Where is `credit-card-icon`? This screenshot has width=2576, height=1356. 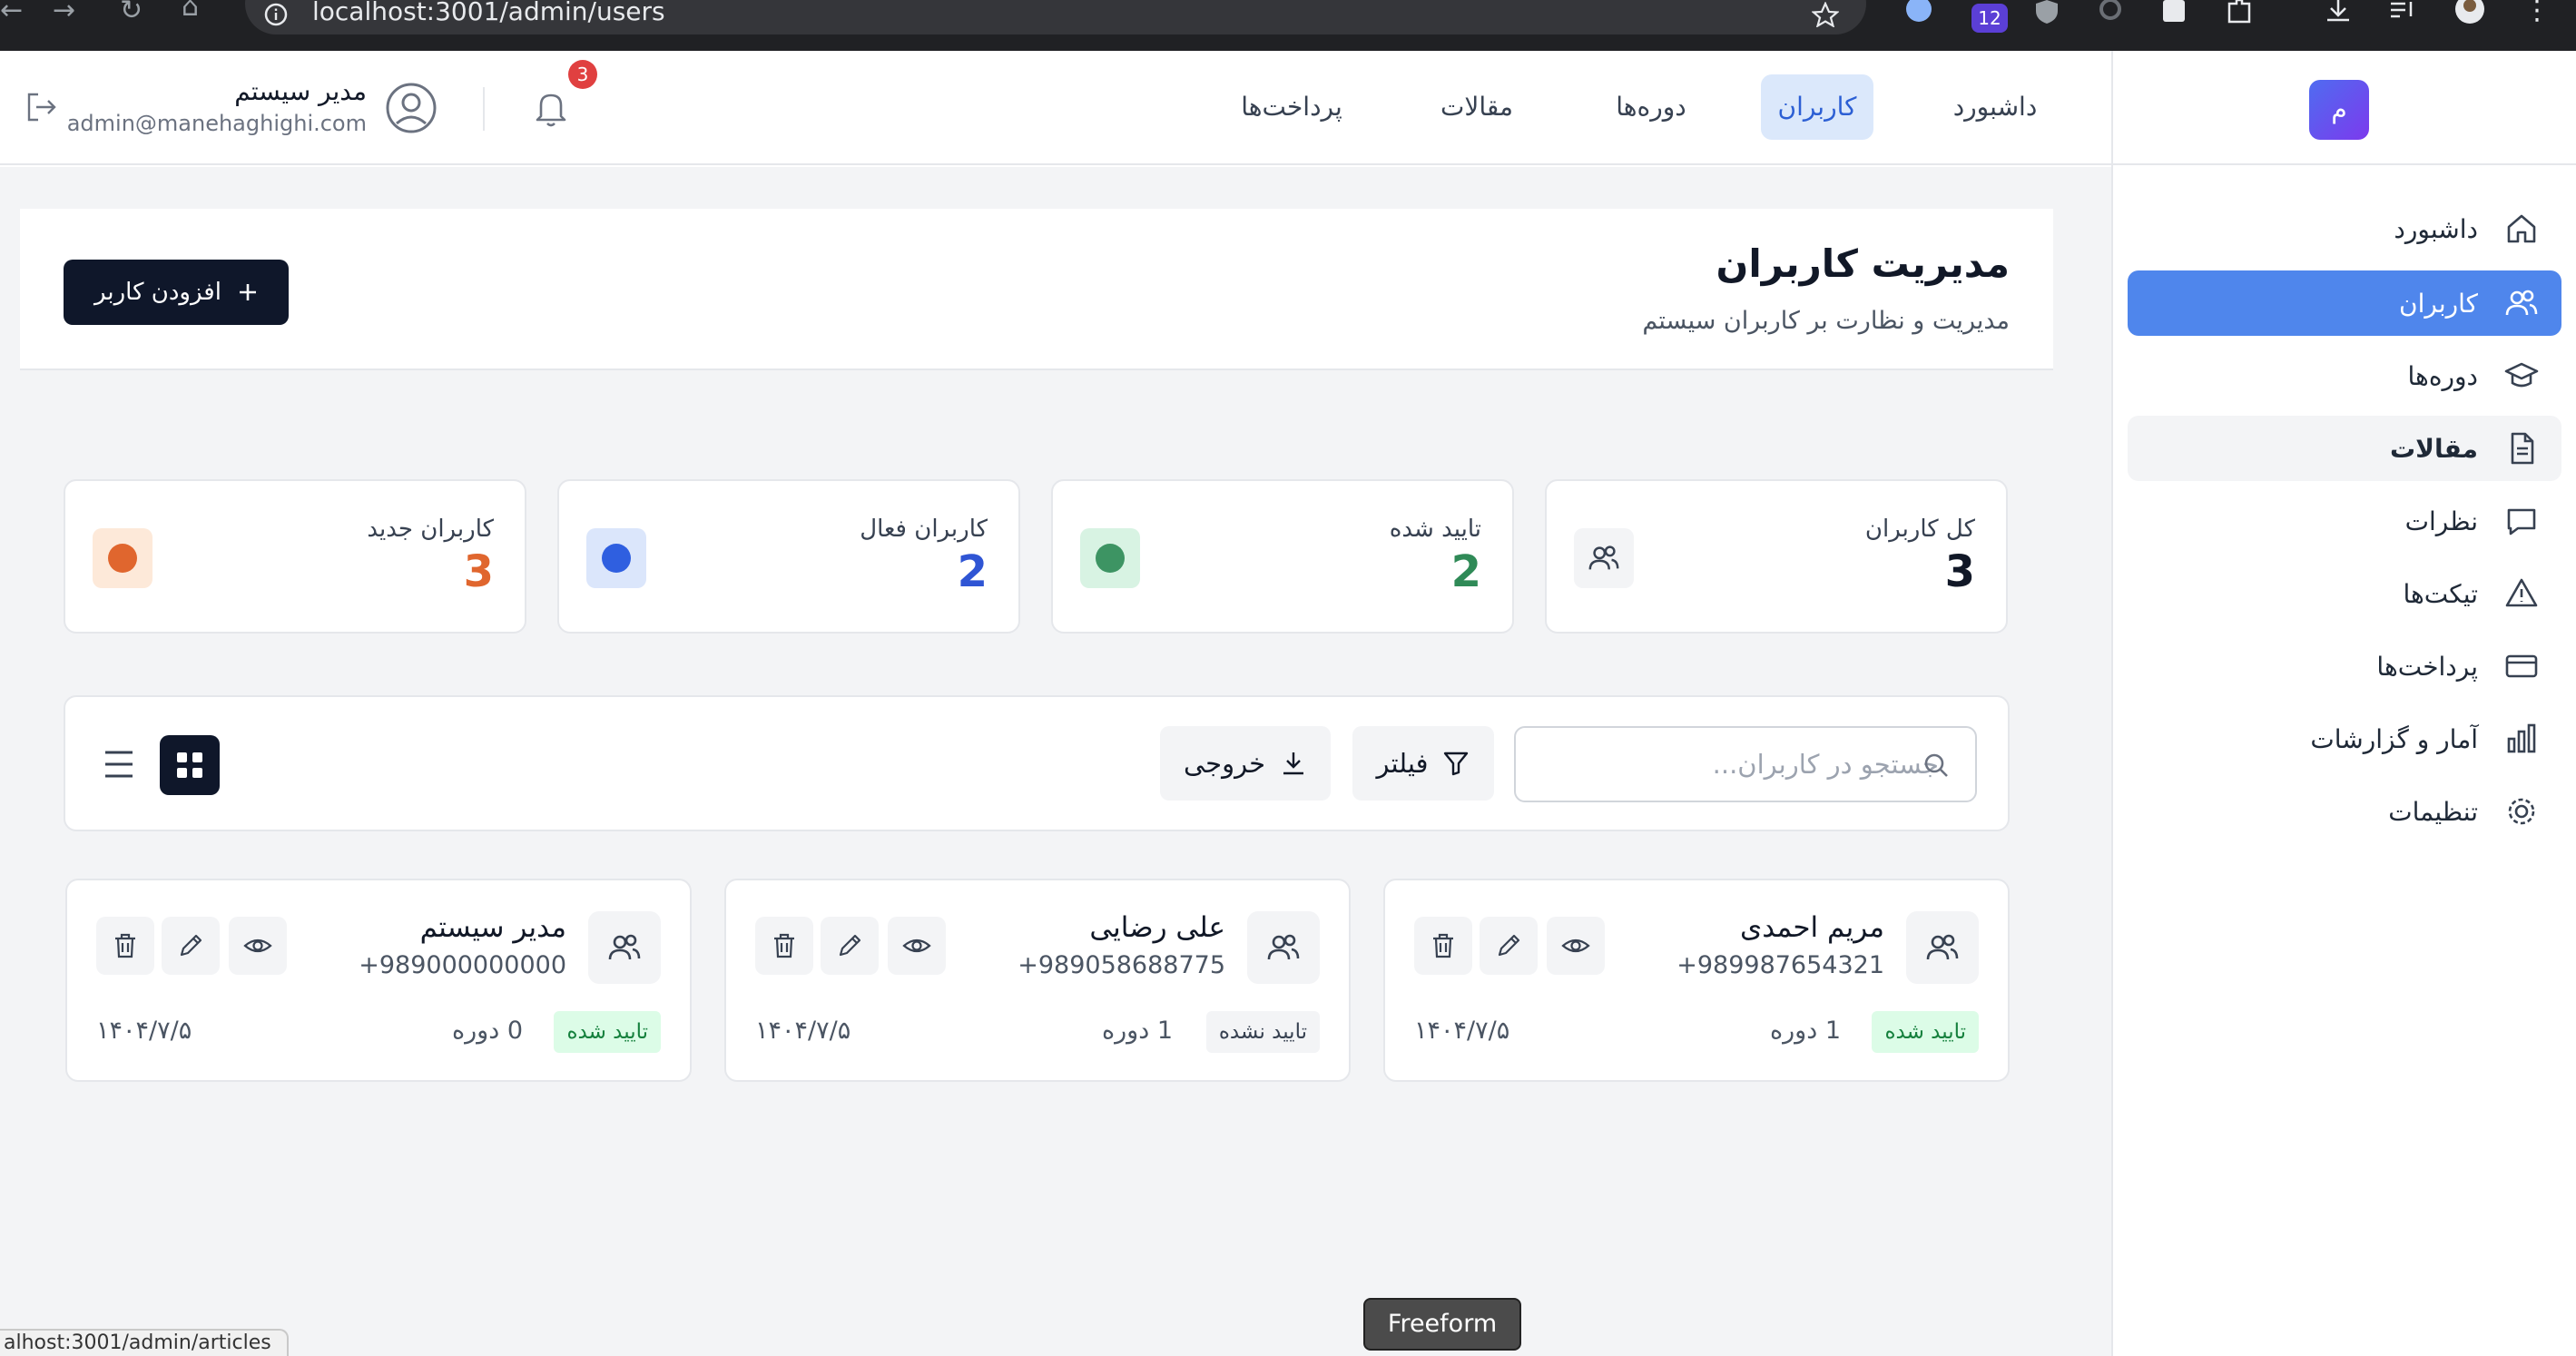
credit-card-icon is located at coordinates (2521, 666).